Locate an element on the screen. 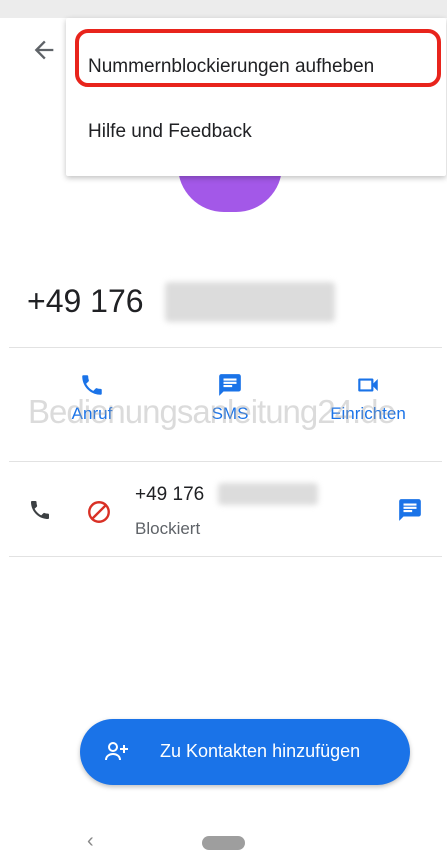 The width and height of the screenshot is (447, 855). history-number: +49 176 is located at coordinates (170, 494).